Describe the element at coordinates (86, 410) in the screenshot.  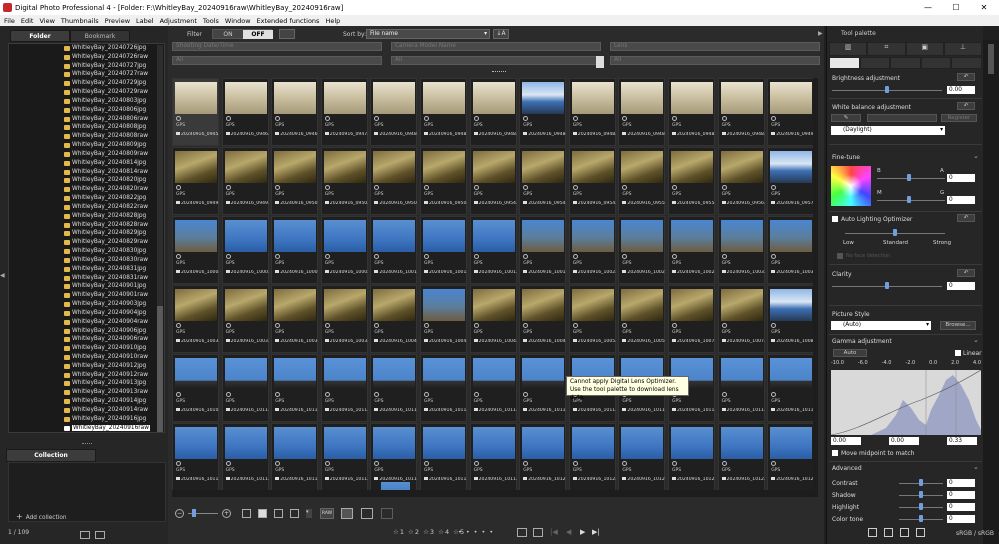
I see `folder-item: WhitleyBay_20240914raw` at that location.